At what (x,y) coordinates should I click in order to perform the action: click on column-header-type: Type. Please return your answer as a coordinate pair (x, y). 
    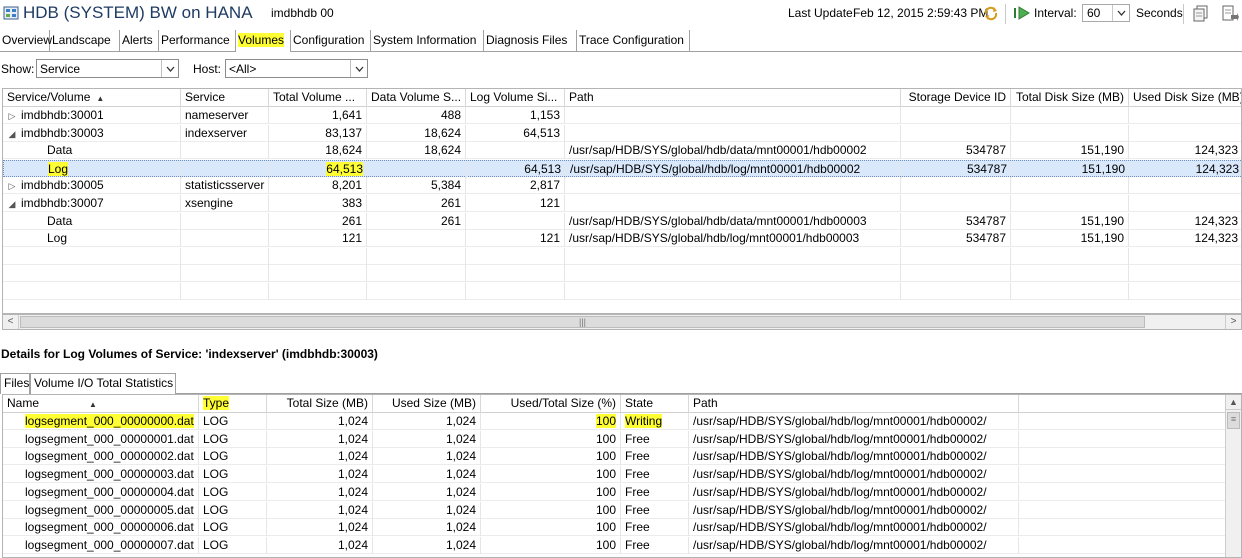
    Looking at the image, I should click on (233, 404).